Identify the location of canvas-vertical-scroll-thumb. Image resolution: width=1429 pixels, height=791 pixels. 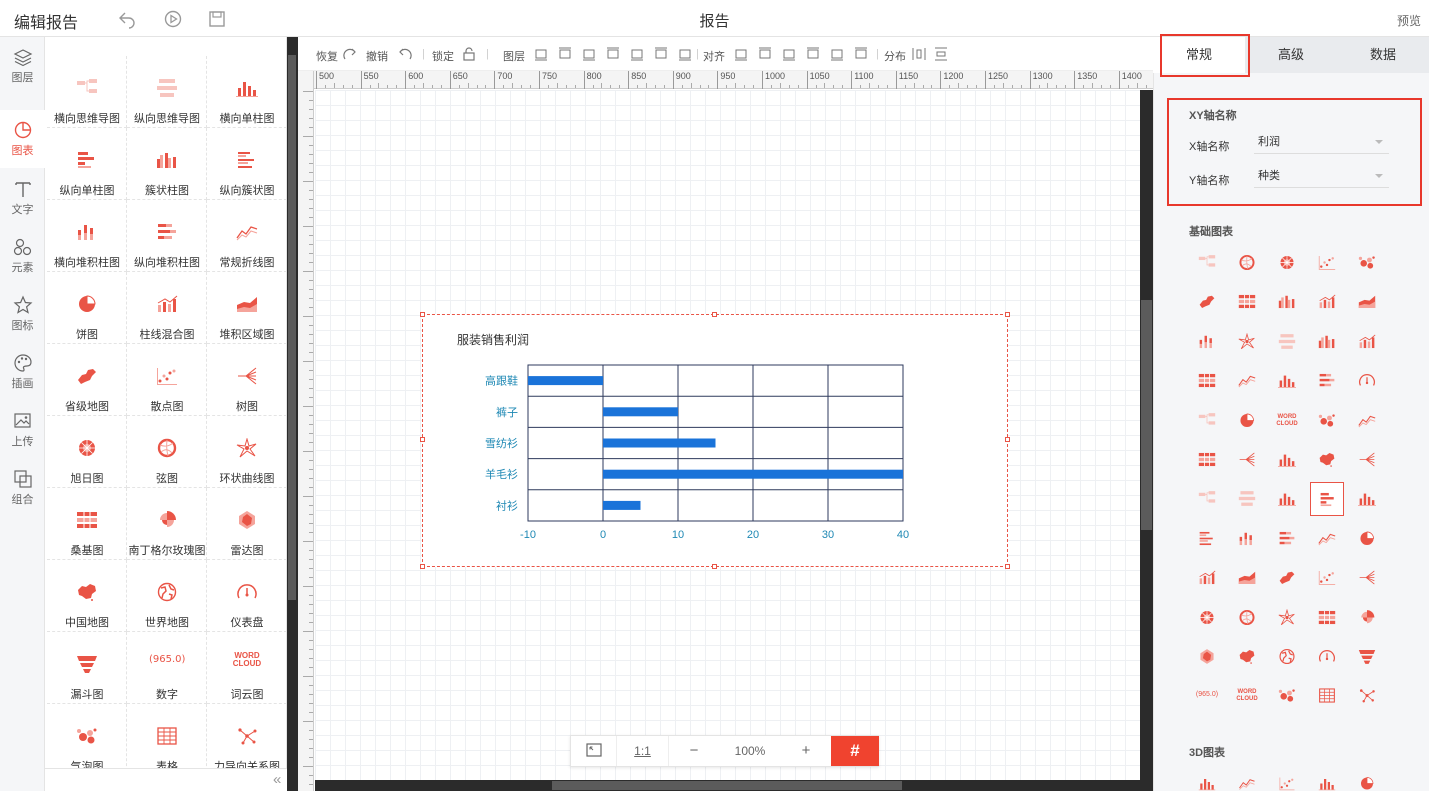
(1146, 415).